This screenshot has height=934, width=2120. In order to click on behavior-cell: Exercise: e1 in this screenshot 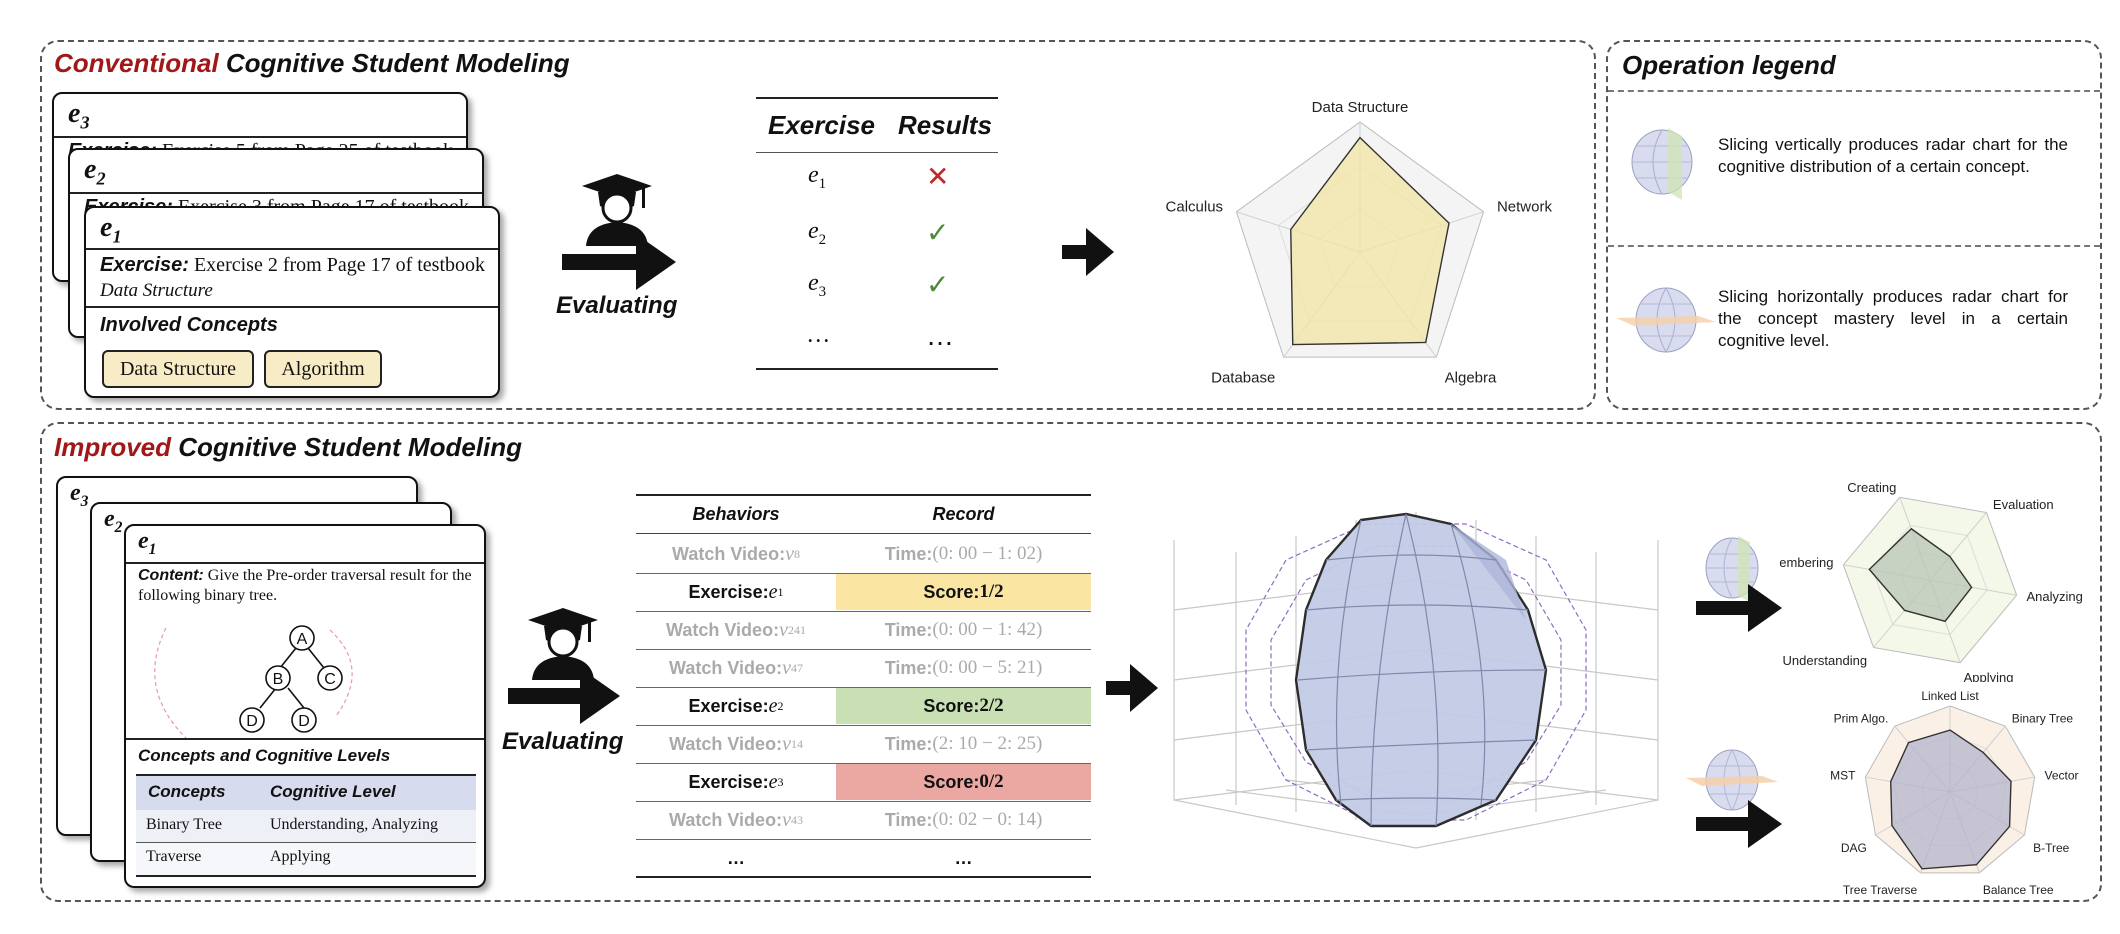, I will do `click(736, 591)`.